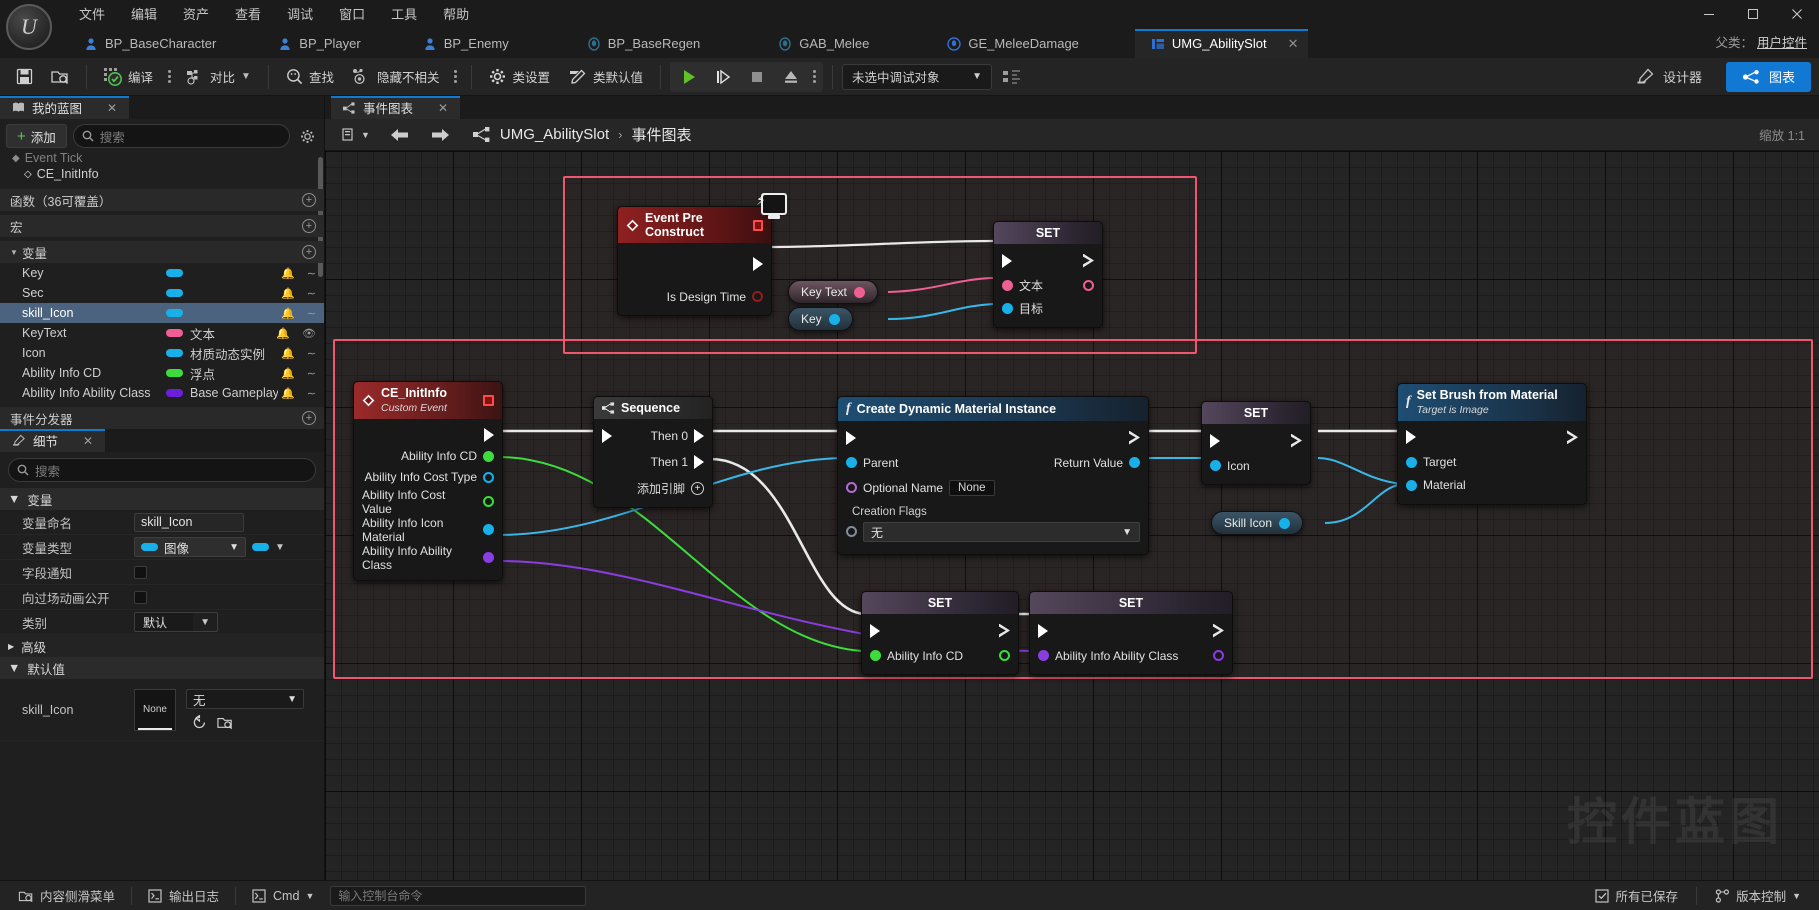 The image size is (1819, 910). I want to click on class-pin-out, so click(1218, 655).